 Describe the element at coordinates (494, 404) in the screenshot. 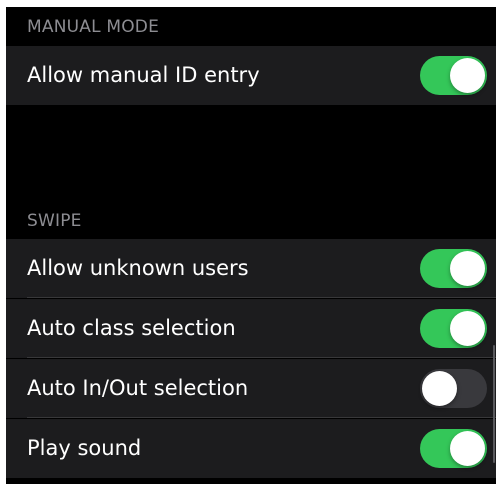

I see `scroll-indicator` at that location.